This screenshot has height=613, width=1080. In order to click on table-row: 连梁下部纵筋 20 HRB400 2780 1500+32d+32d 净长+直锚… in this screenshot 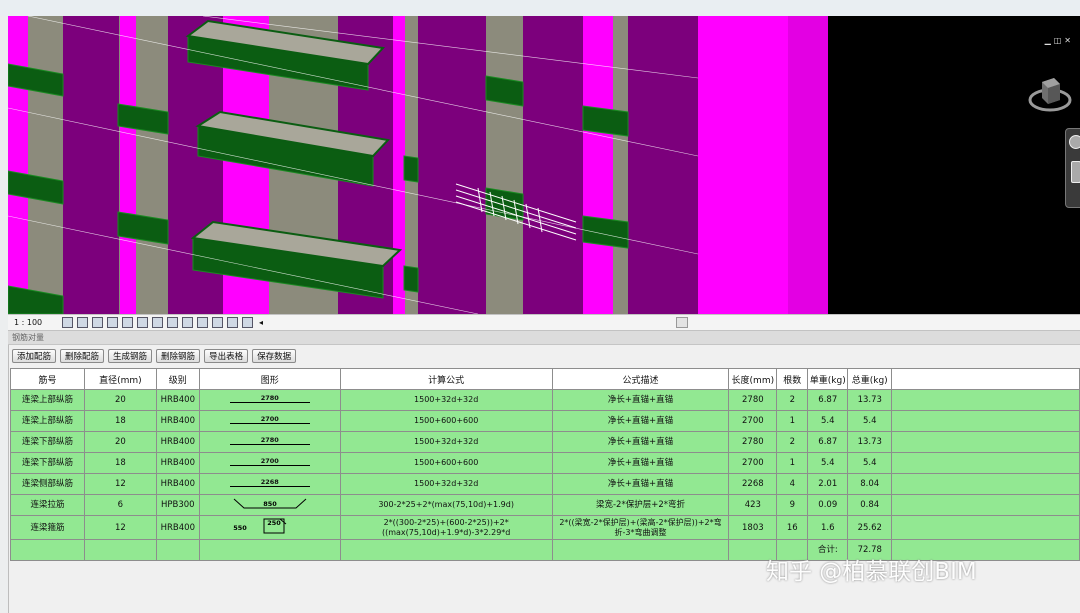, I will do `click(545, 442)`.